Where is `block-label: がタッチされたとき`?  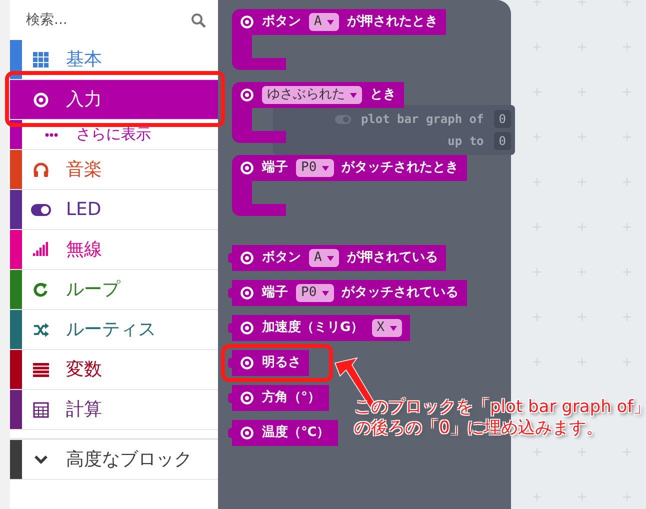 block-label: がタッチされたとき is located at coordinates (400, 168).